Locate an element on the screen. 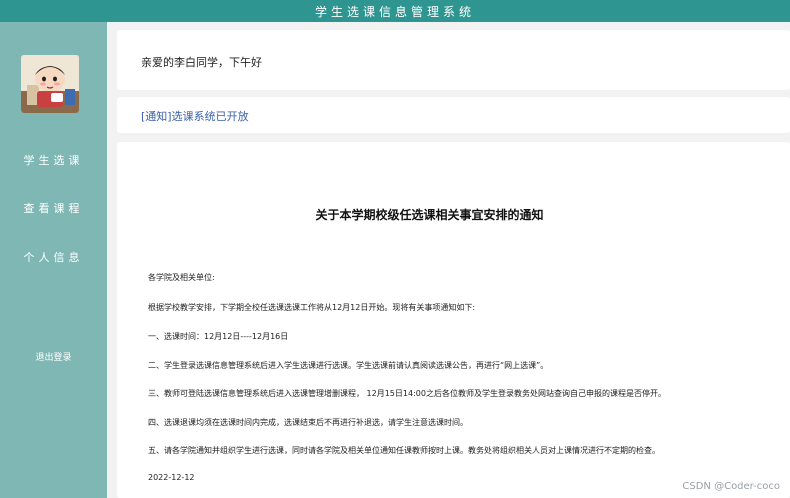  notice-card: [通知]选课系统已开放 is located at coordinates (453, 115).